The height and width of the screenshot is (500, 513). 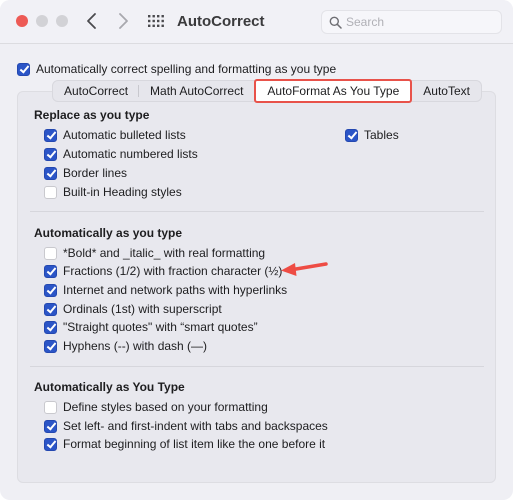 I want to click on option-smart-quotes: "Straight quotes" with “smart quotes”, so click(x=151, y=327).